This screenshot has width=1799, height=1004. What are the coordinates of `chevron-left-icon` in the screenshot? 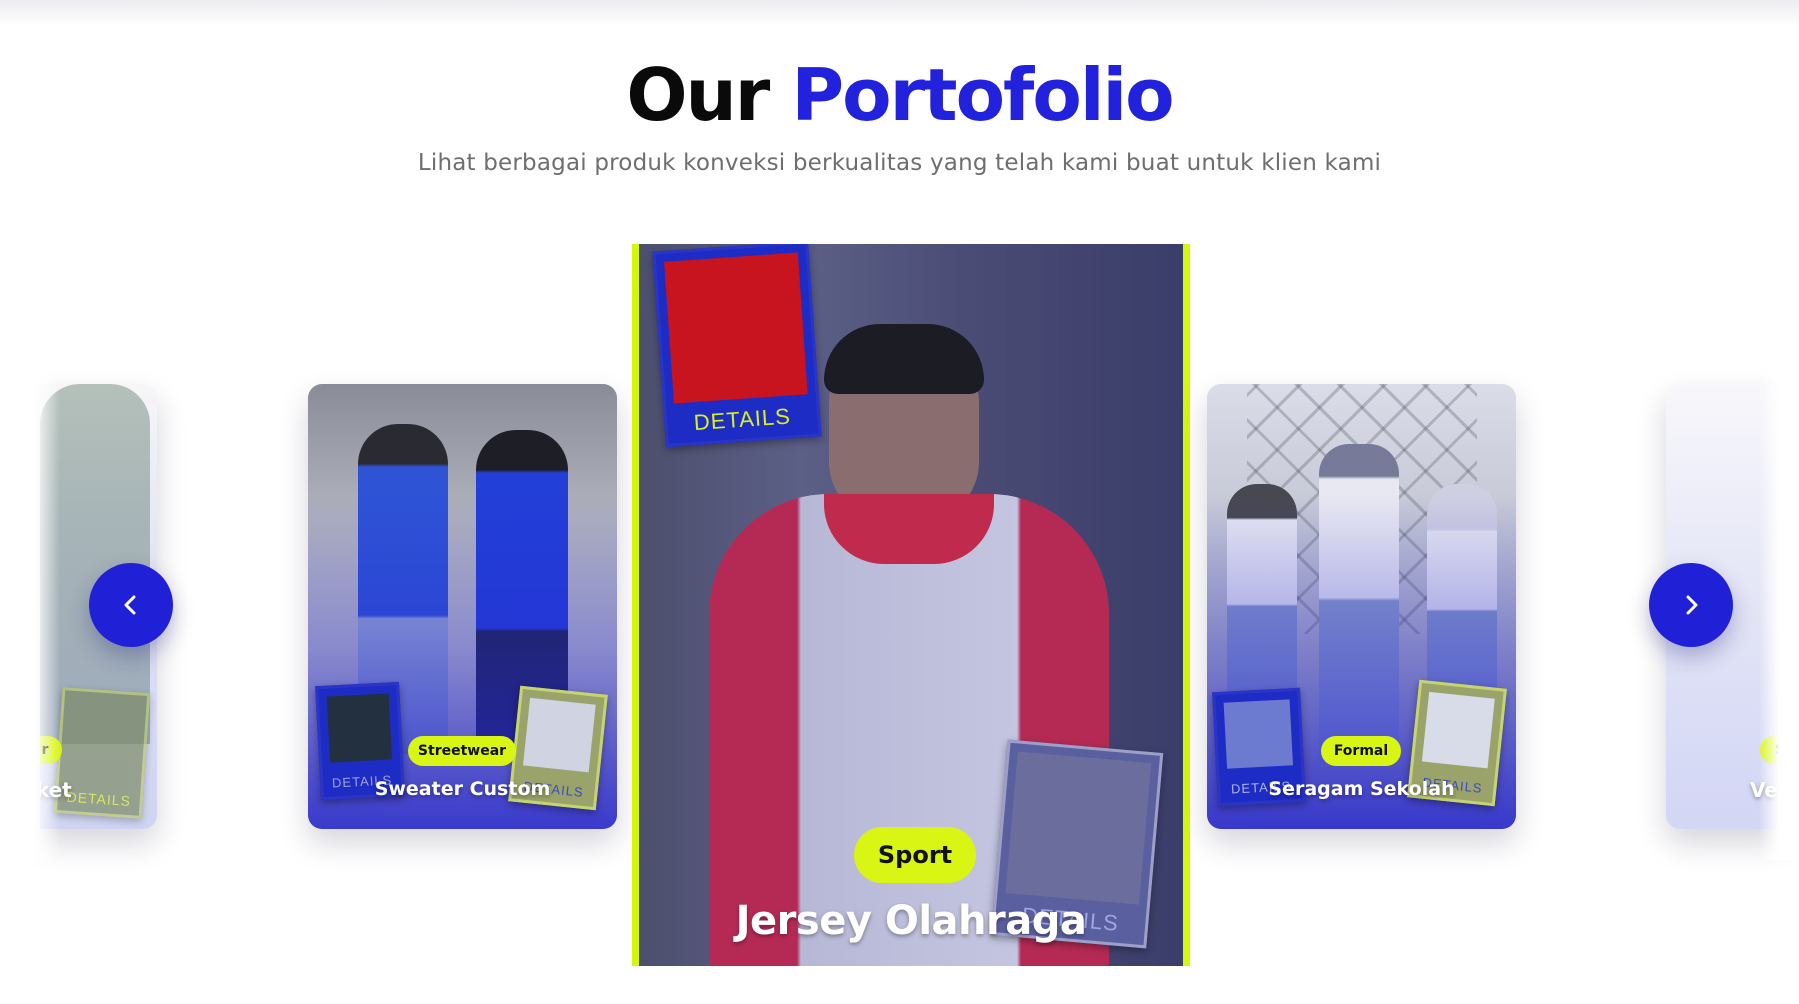 It's located at (130, 605).